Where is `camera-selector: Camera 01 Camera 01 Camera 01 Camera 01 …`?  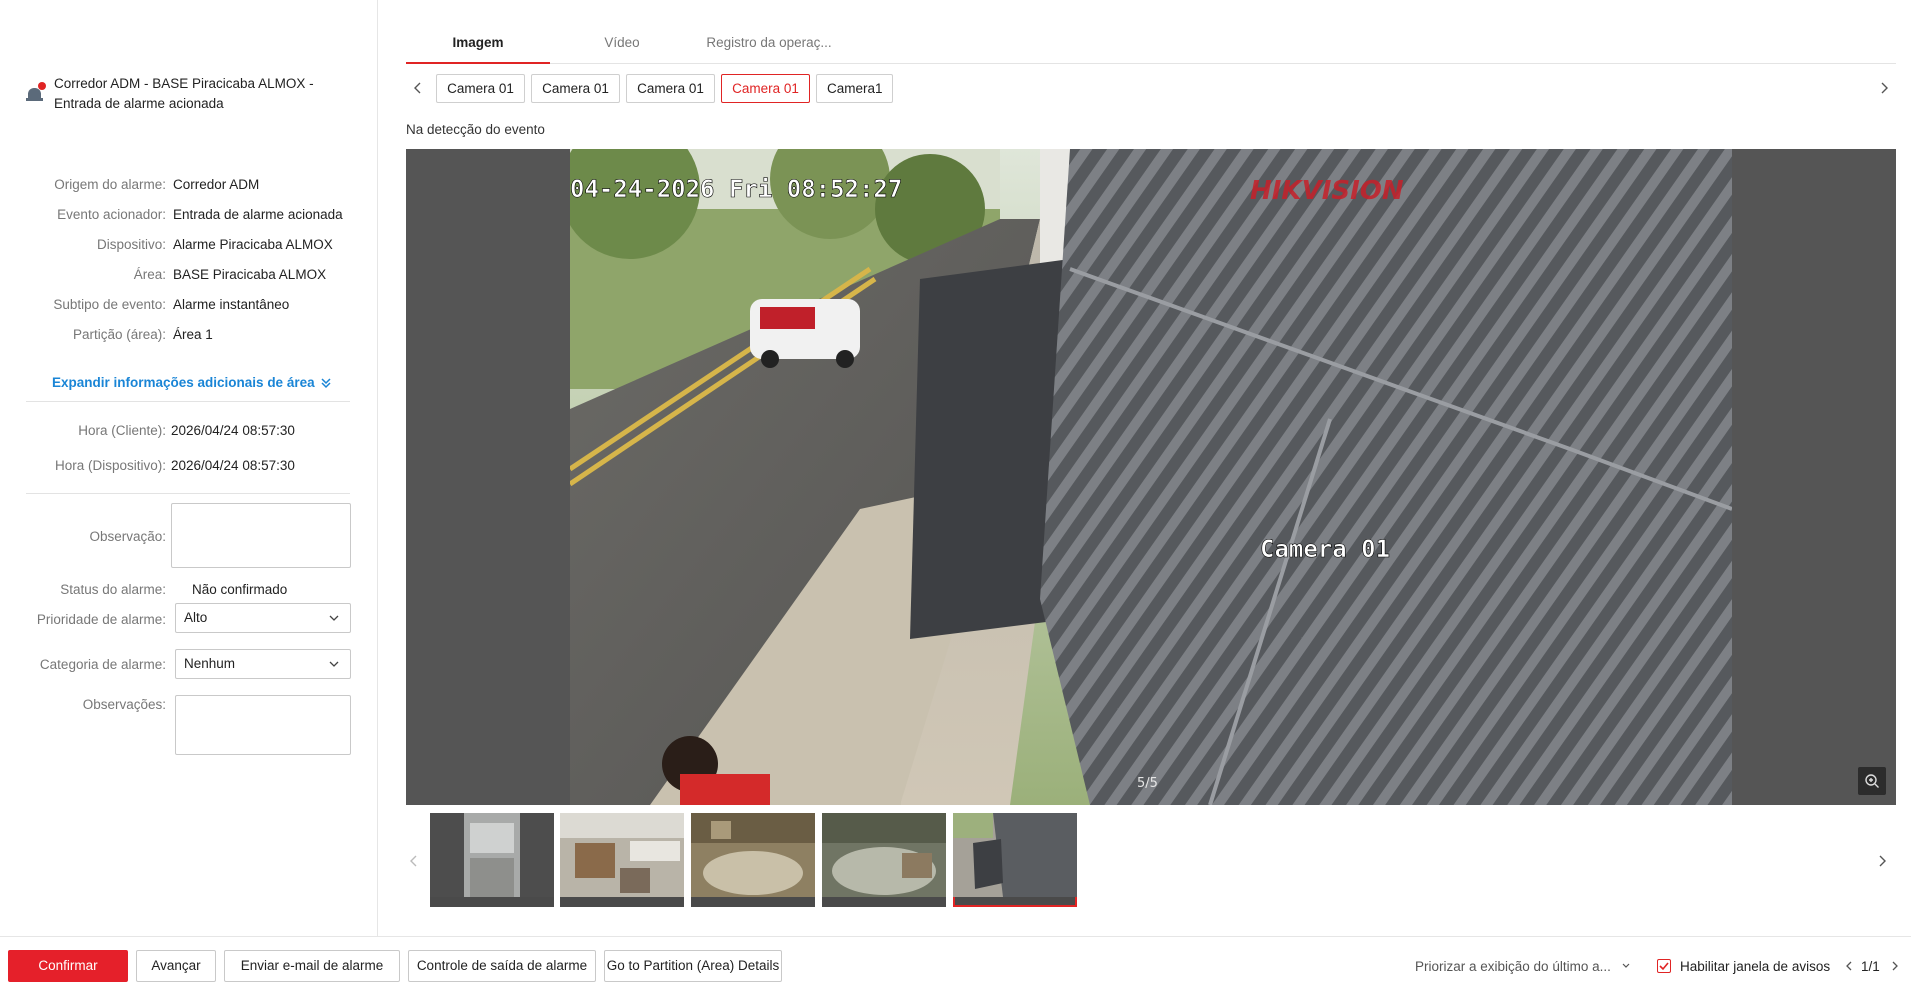 camera-selector: Camera 01 Camera 01 Camera 01 Camera 01 … is located at coordinates (1151, 89).